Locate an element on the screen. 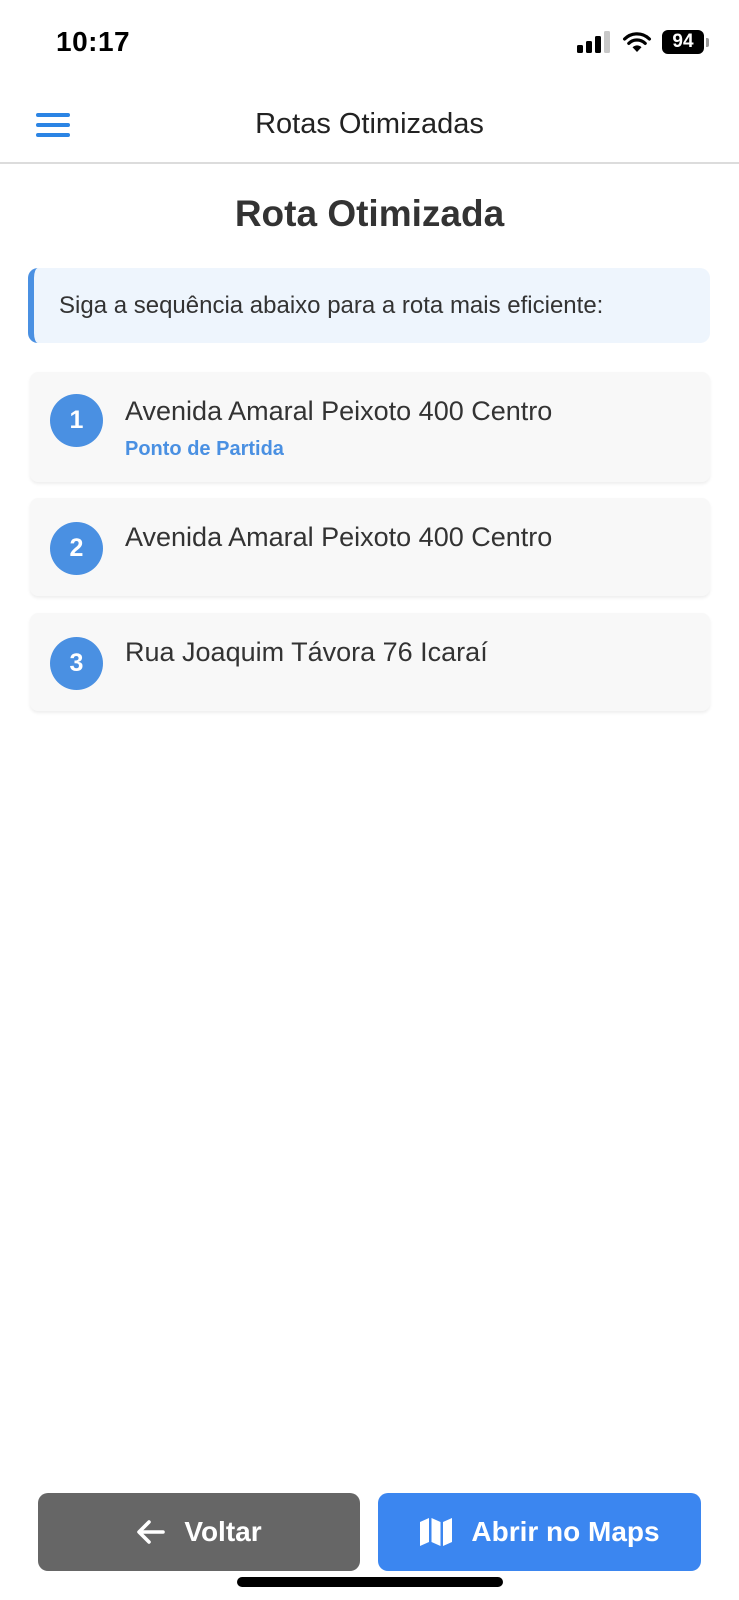 Image resolution: width=739 pixels, height=1600 pixels. page-title: Rota Otimizada is located at coordinates (369, 213).